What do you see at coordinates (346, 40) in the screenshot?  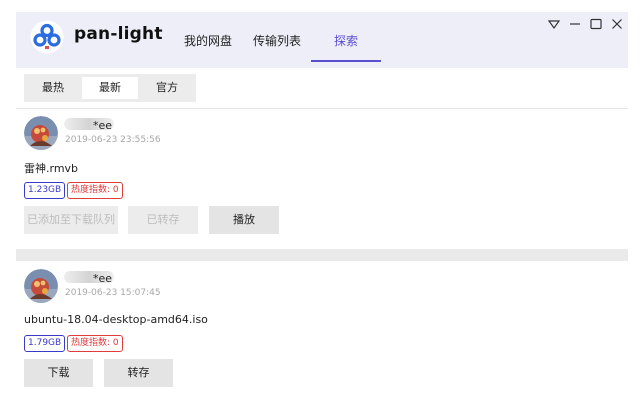 I see `tab-explore: 探索` at bounding box center [346, 40].